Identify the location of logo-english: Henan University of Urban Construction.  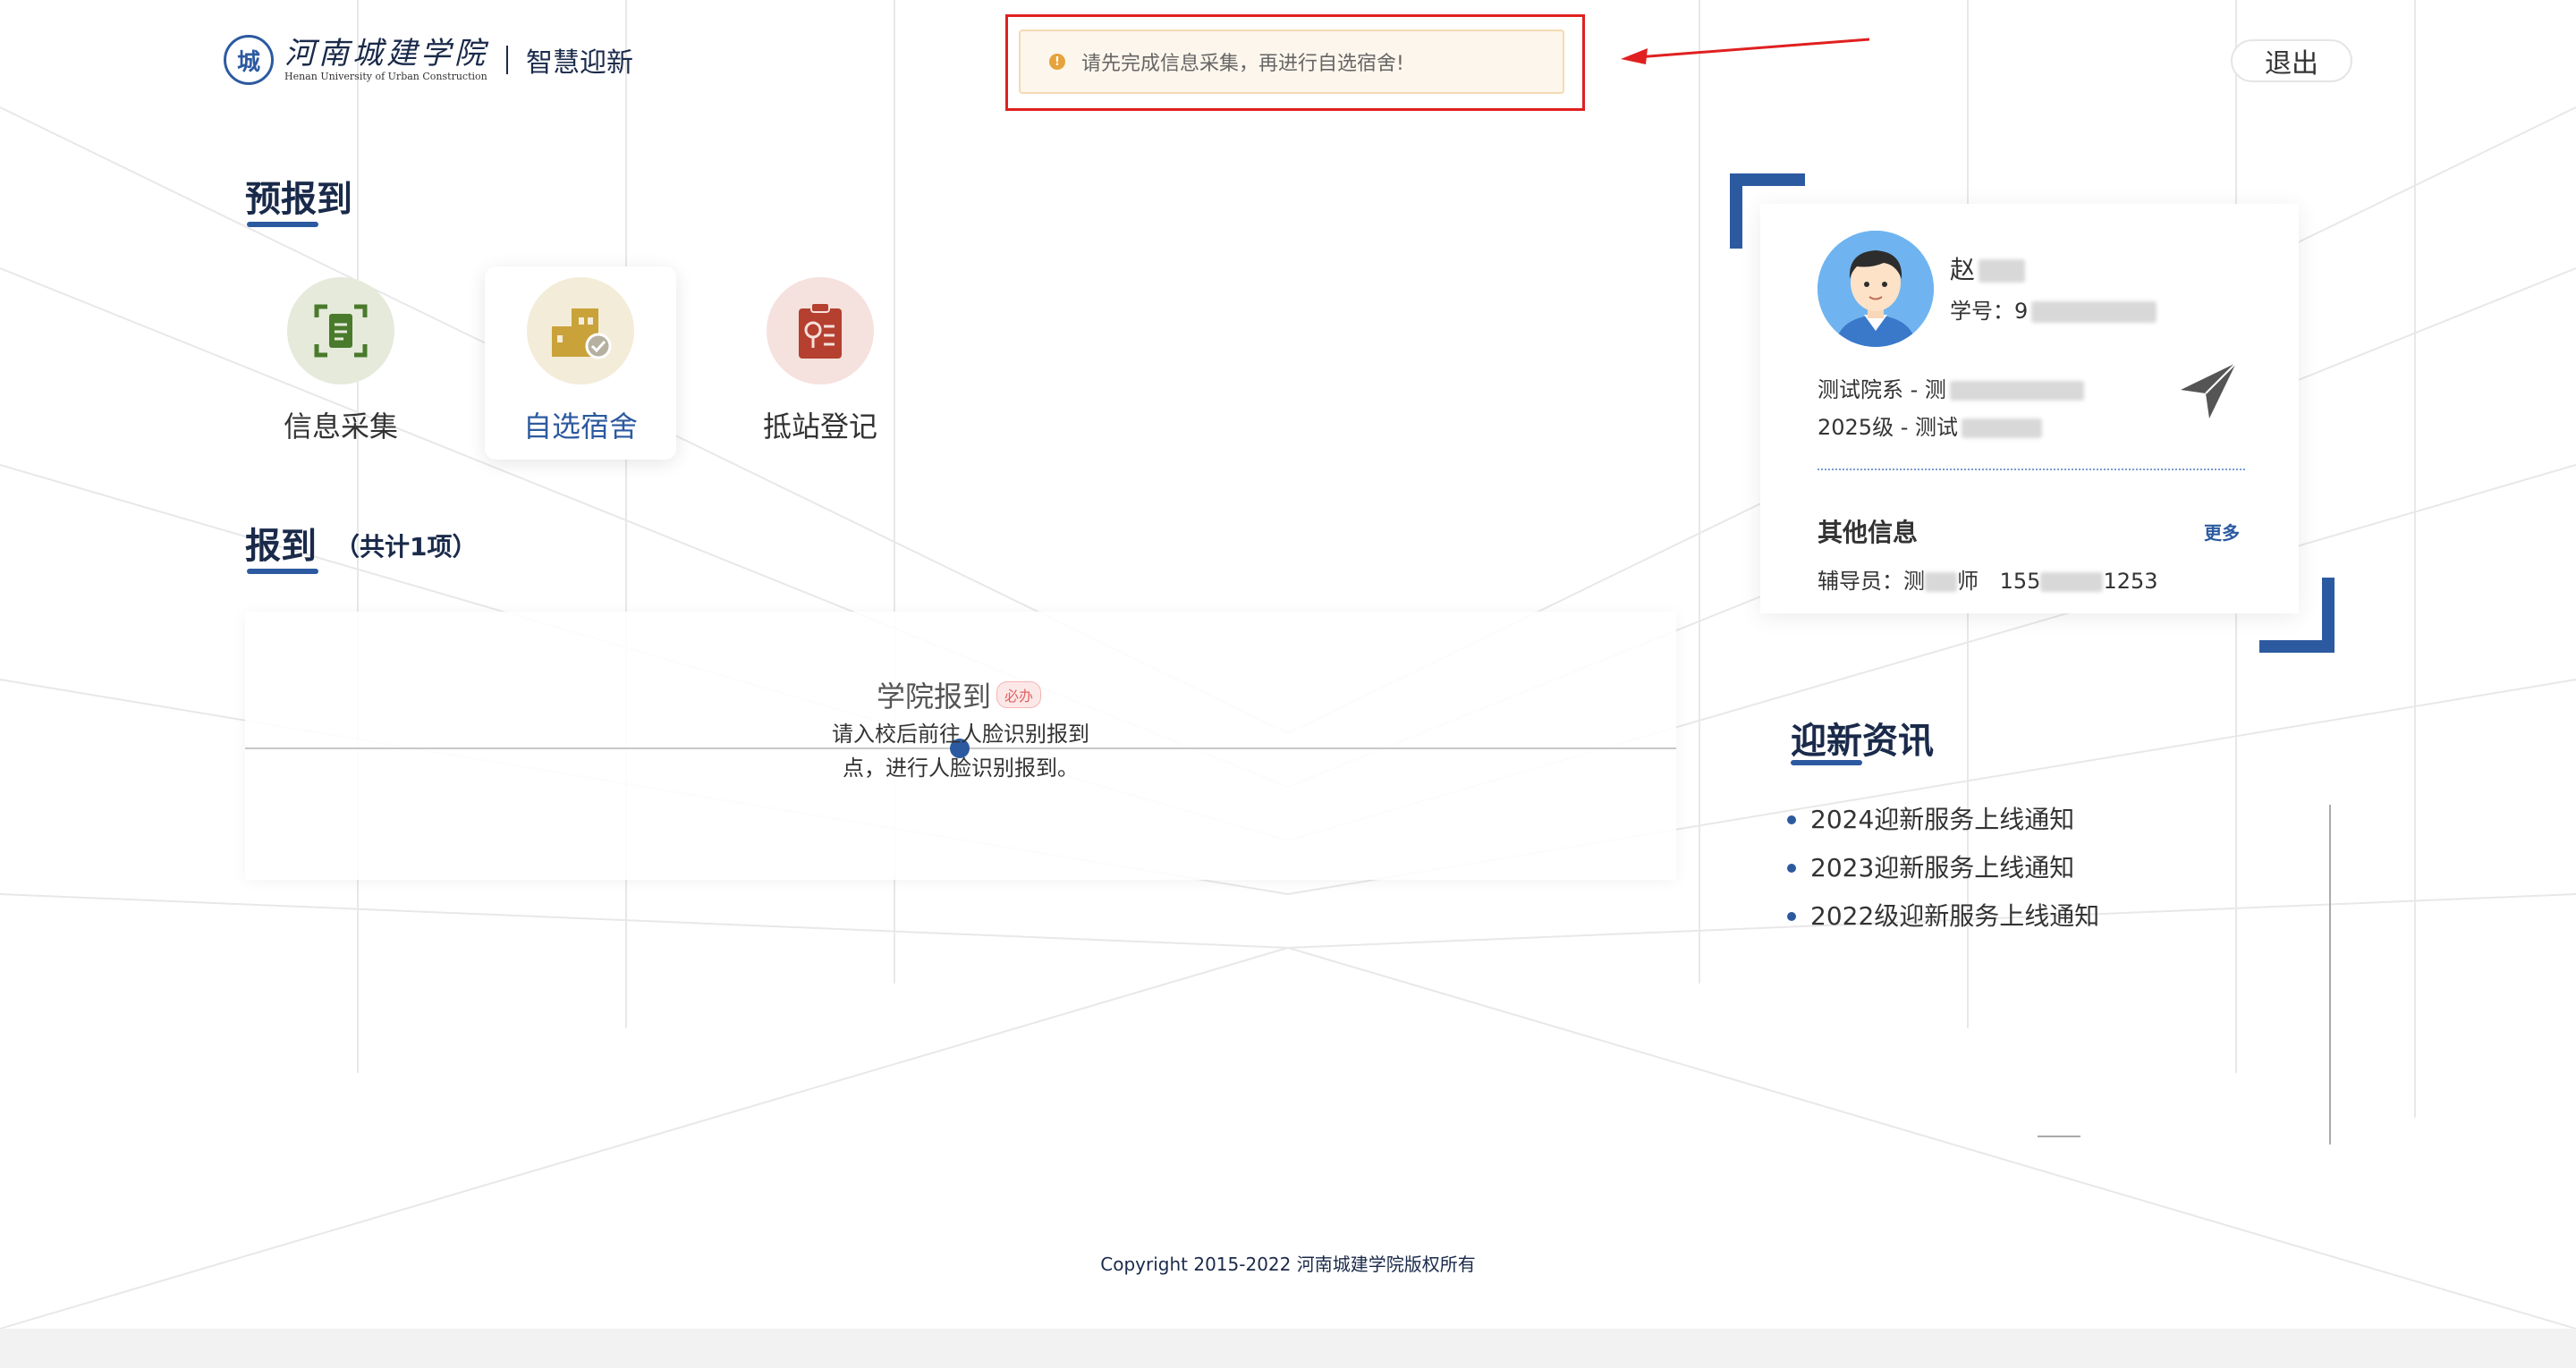
(385, 77).